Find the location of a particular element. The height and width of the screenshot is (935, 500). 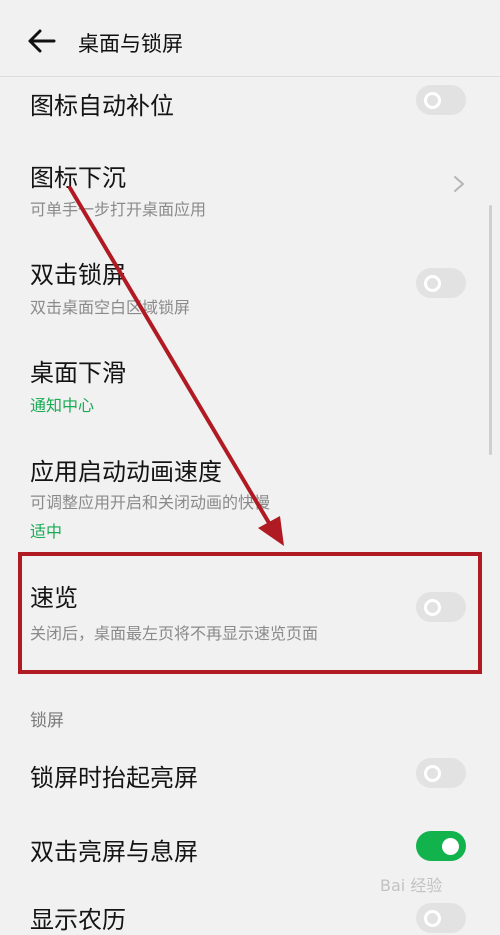

setting-subtitle: 可调整应用开启和关闭动画的快慢 is located at coordinates (150, 502).